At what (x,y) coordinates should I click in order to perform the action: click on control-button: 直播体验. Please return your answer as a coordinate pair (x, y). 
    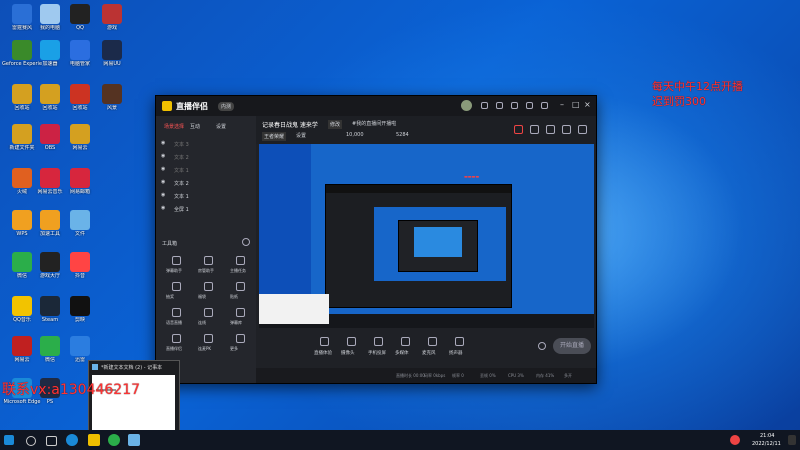
    Looking at the image, I should click on (325, 350).